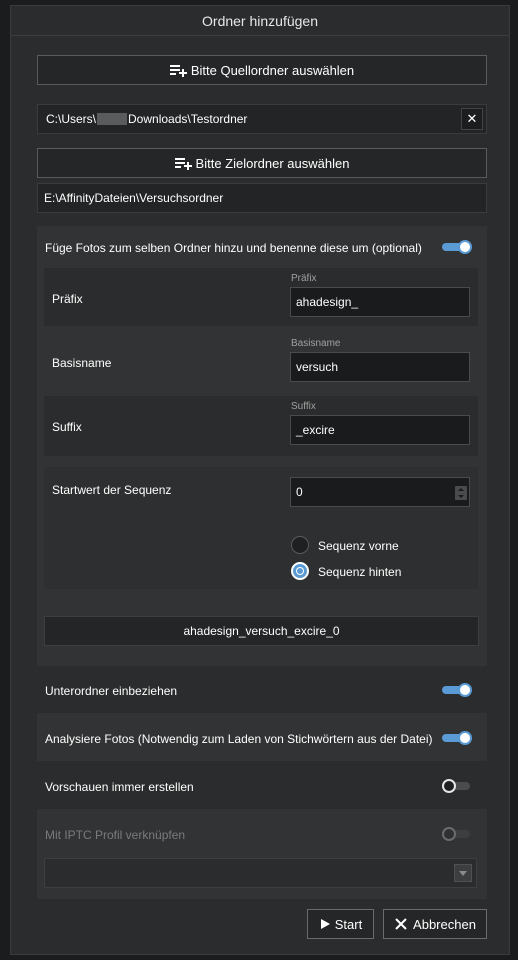  What do you see at coordinates (380, 302) in the screenshot?
I see `prefix-input: ahadesign_` at bounding box center [380, 302].